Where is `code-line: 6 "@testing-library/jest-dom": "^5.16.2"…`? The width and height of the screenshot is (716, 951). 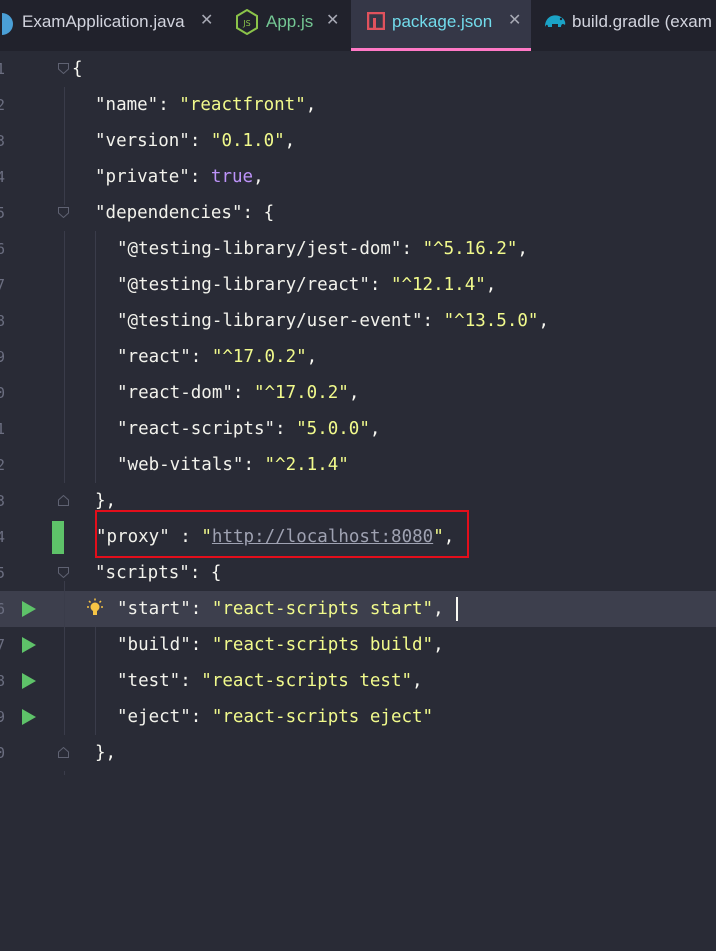 code-line: 6 "@testing-library/jest-dom": "^5.16.2"… is located at coordinates (358, 249).